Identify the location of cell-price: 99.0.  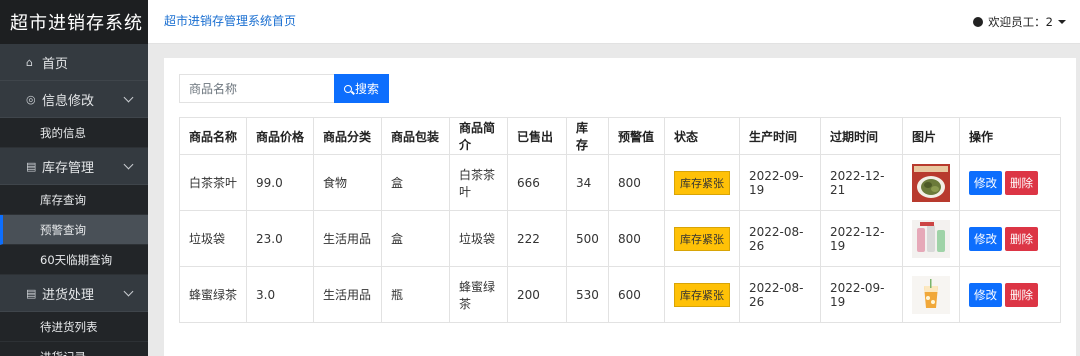
(280, 182).